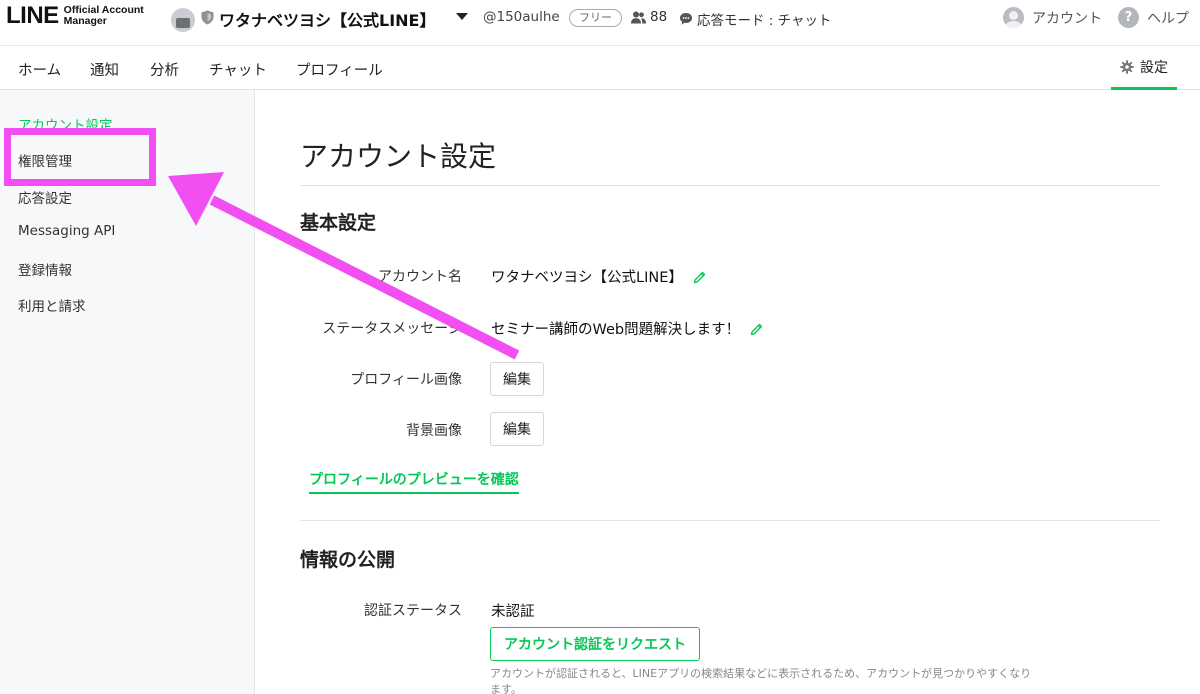 The height and width of the screenshot is (694, 1200). Describe the element at coordinates (521, 17) in the screenshot. I see `account-id: @150aulhe` at that location.